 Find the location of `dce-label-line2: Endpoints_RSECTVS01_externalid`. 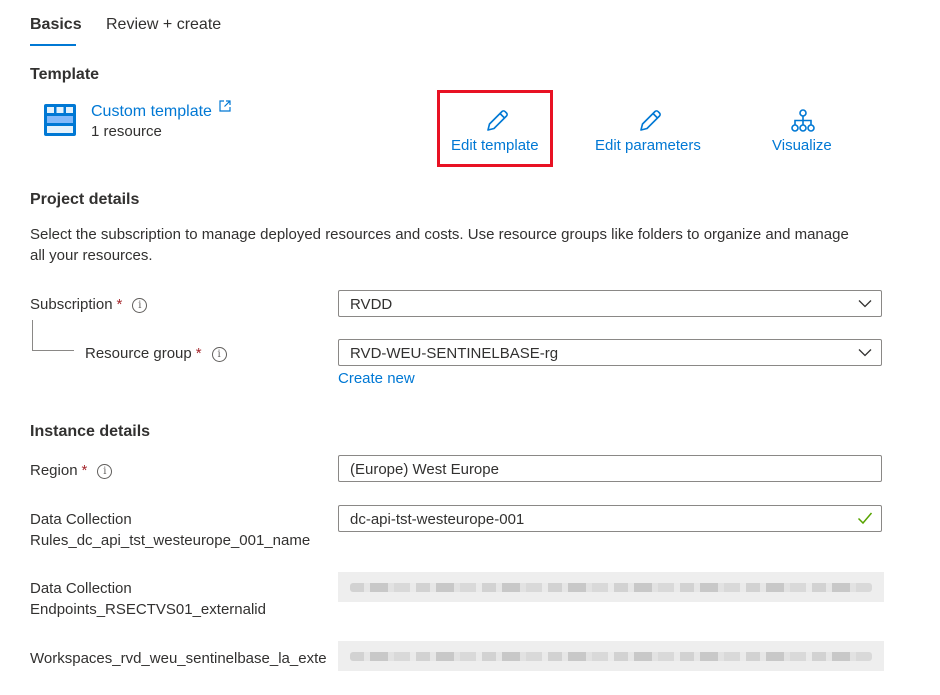

dce-label-line2: Endpoints_RSECTVS01_externalid is located at coordinates (148, 609).